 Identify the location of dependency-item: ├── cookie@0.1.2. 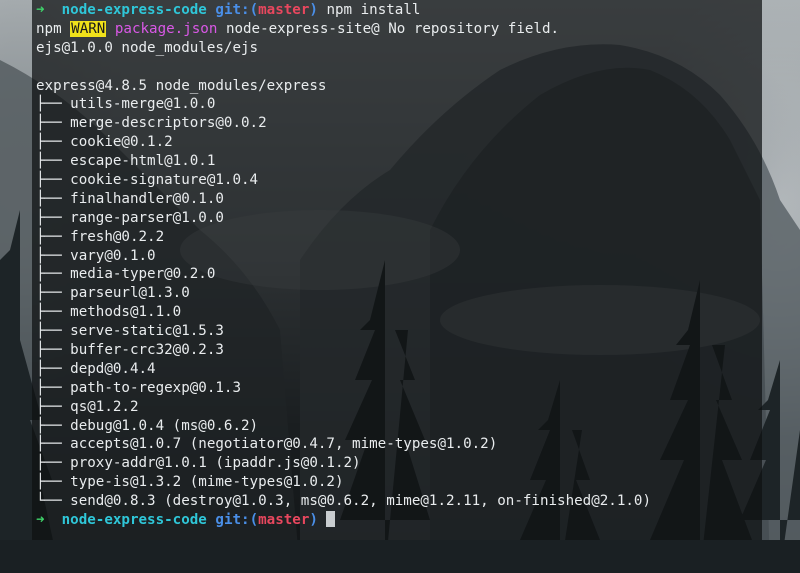
(397, 142).